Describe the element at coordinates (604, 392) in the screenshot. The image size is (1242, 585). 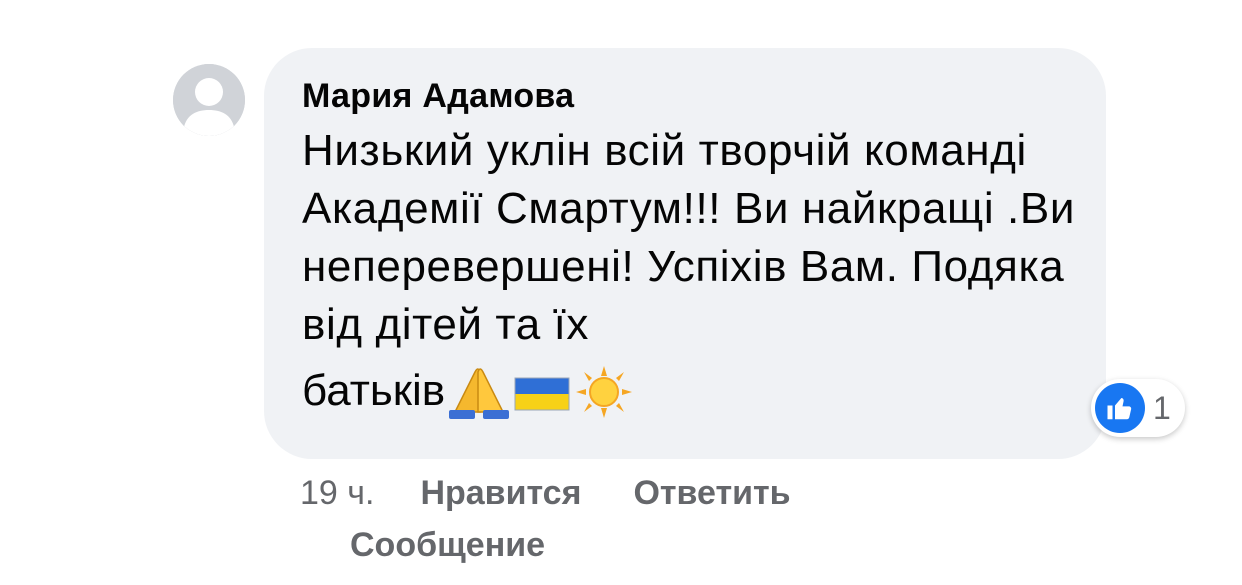
I see `sun-icon` at that location.